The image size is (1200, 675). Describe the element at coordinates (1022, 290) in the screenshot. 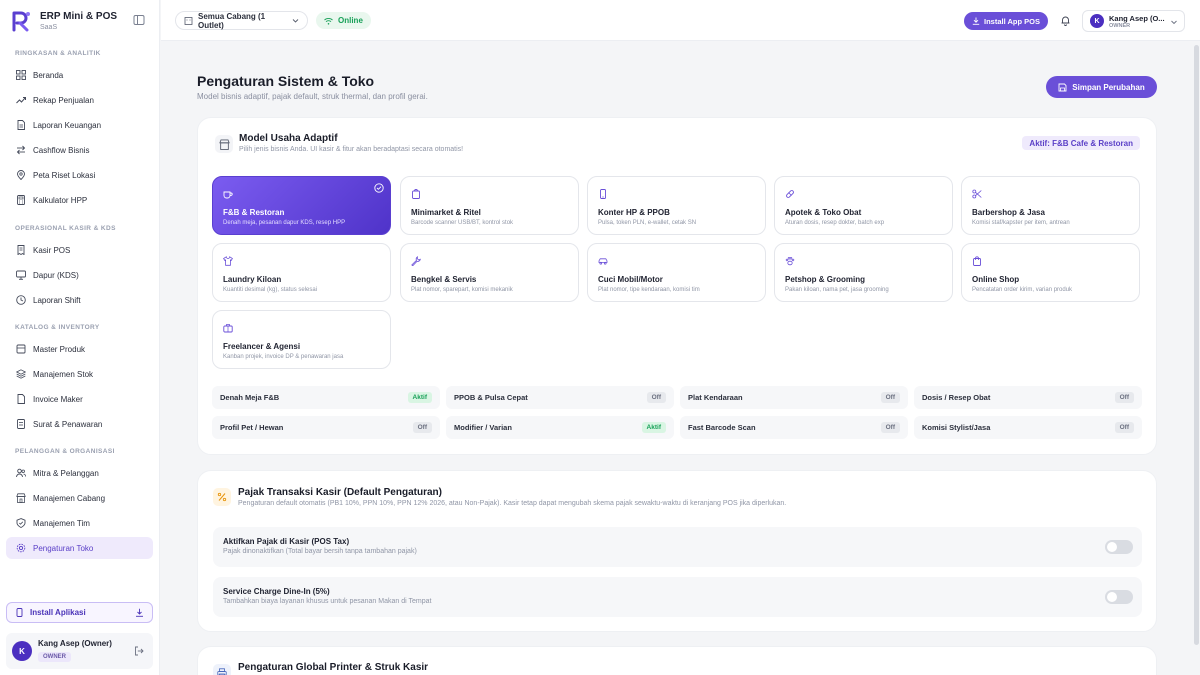

I see `business-type-desc: Pencatatan order kirim, varian produk` at that location.